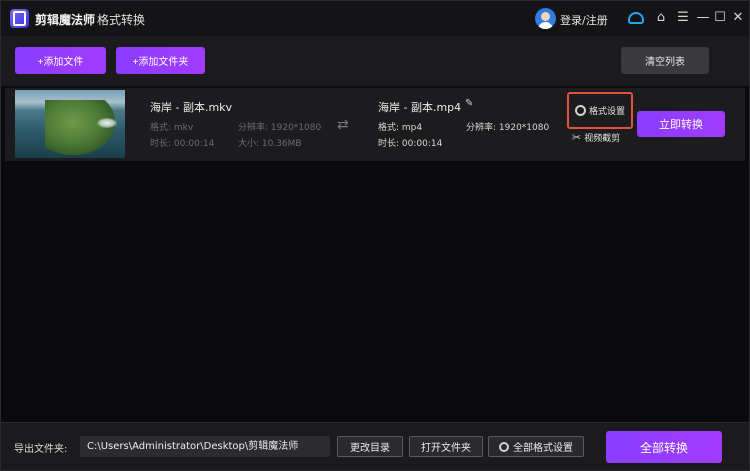 Image resolution: width=750 pixels, height=471 pixels. Describe the element at coordinates (683, 18) in the screenshot. I see `menu-icon: ☰` at that location.